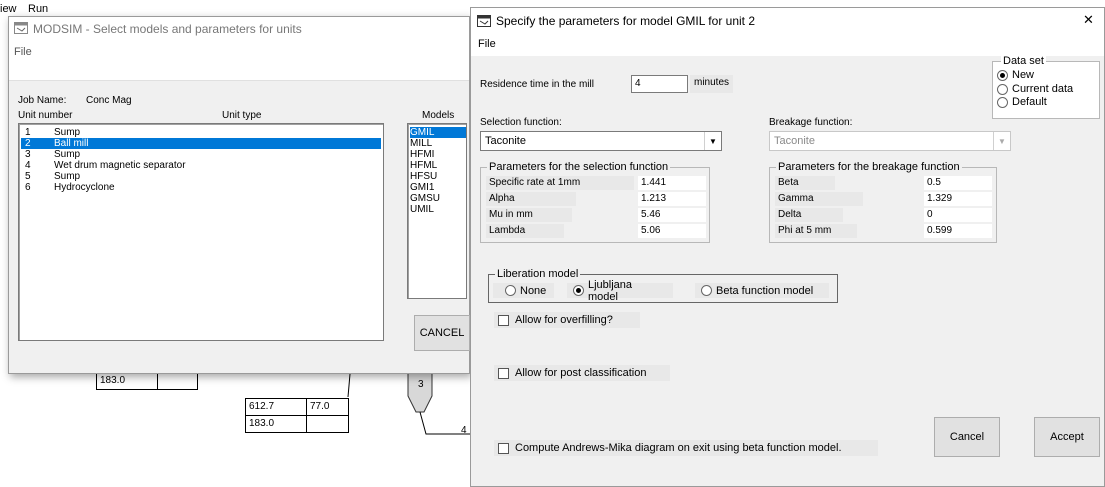 Image resolution: width=1105 pixels, height=487 pixels. What do you see at coordinates (819, 199) in the screenshot?
I see `param-label: Gamma` at bounding box center [819, 199].